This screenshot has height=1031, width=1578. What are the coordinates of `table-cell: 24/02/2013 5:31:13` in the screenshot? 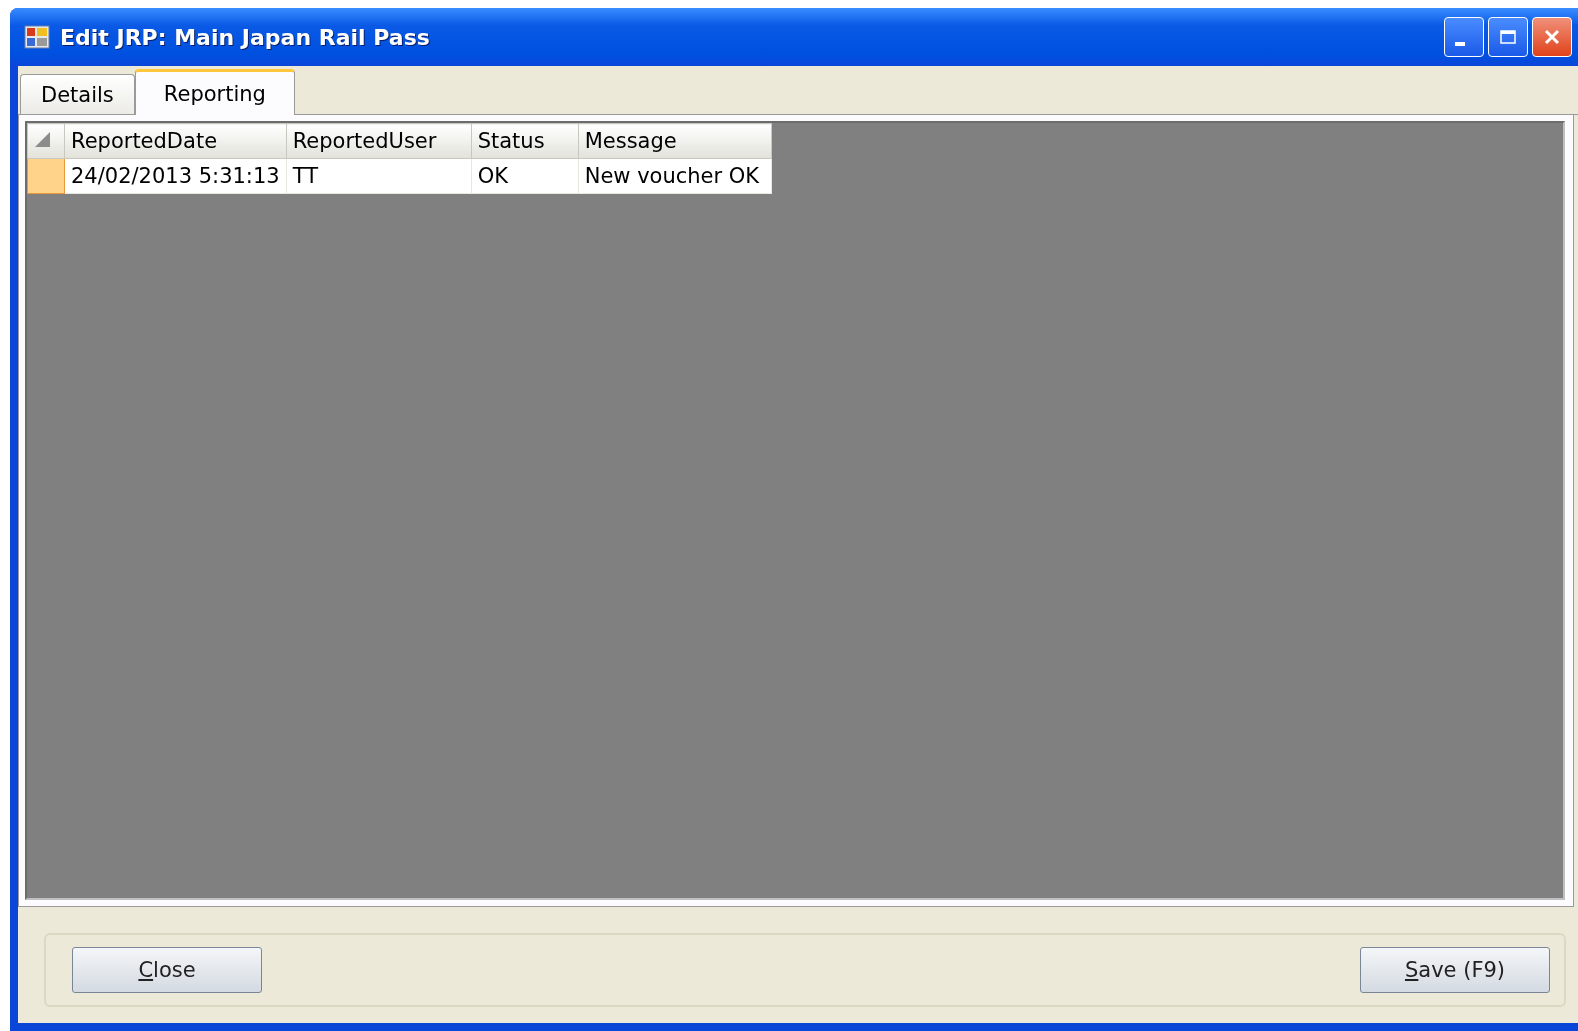 It's located at (175, 176).